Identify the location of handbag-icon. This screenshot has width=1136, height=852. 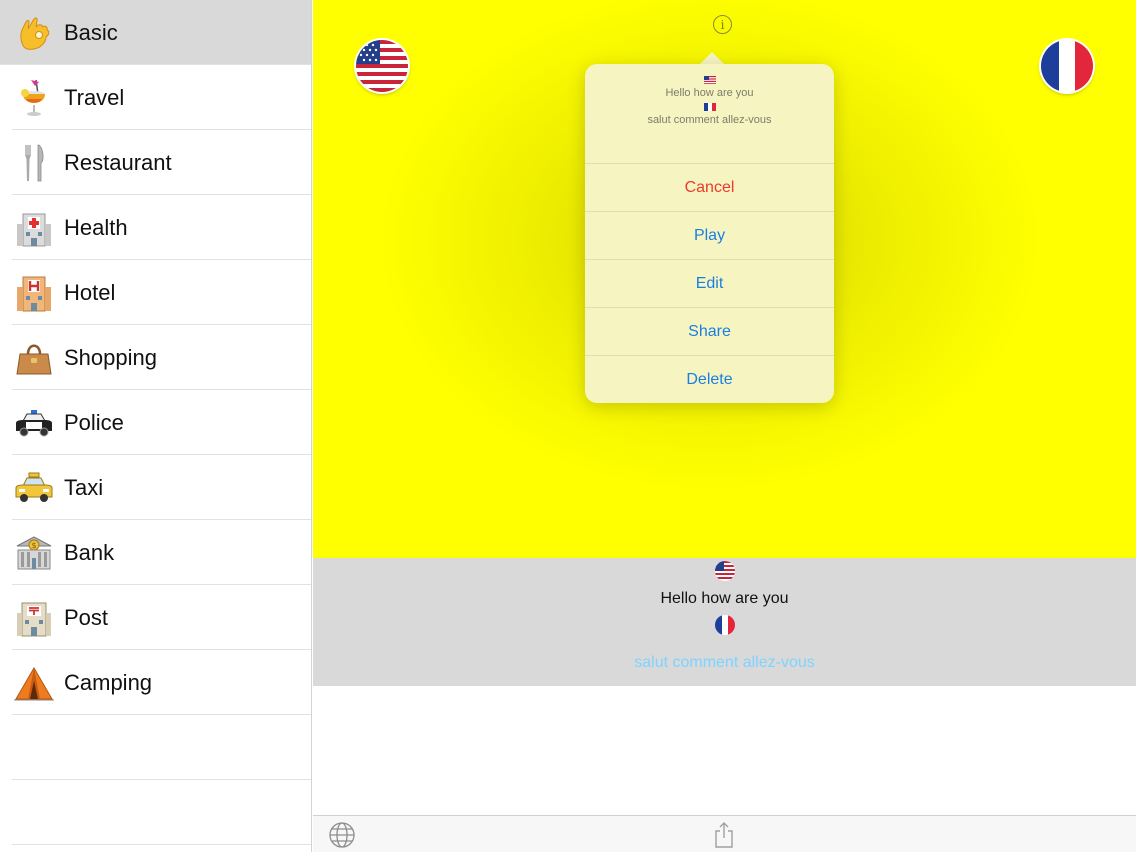
(34, 358).